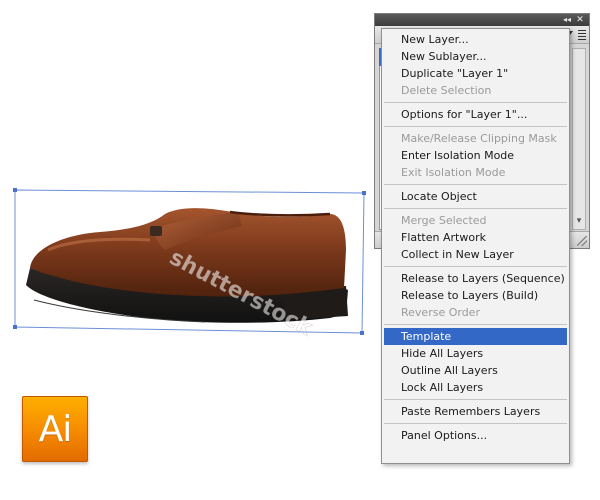 The image size is (600, 500). What do you see at coordinates (475, 73) in the screenshot?
I see `menu-item-duplicate-layer-1: Duplicate "Layer 1"` at bounding box center [475, 73].